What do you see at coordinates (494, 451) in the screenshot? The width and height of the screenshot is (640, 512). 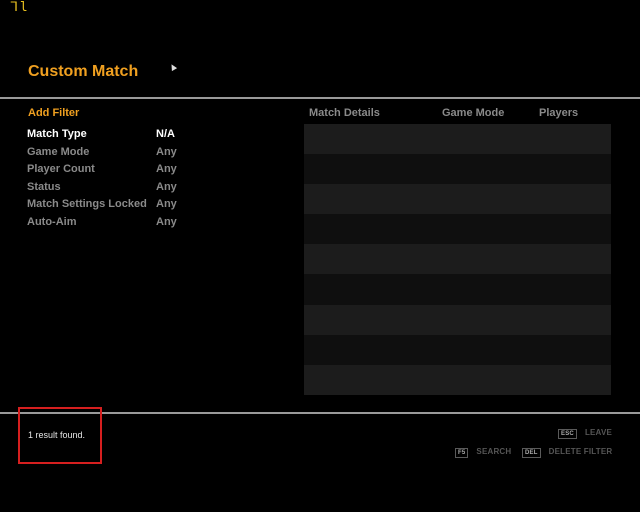 I see `search-label: SEARCH` at bounding box center [494, 451].